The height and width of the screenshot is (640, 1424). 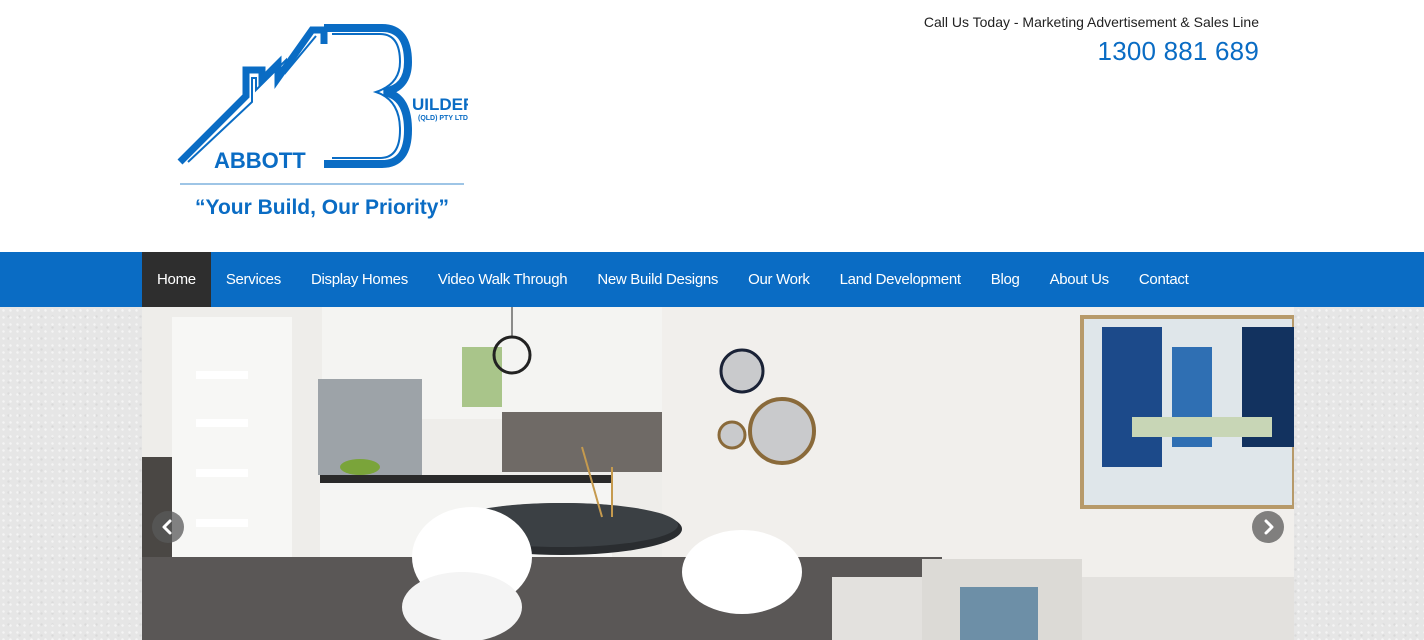 What do you see at coordinates (1164, 279) in the screenshot?
I see `nav-item-contact: Contact` at bounding box center [1164, 279].